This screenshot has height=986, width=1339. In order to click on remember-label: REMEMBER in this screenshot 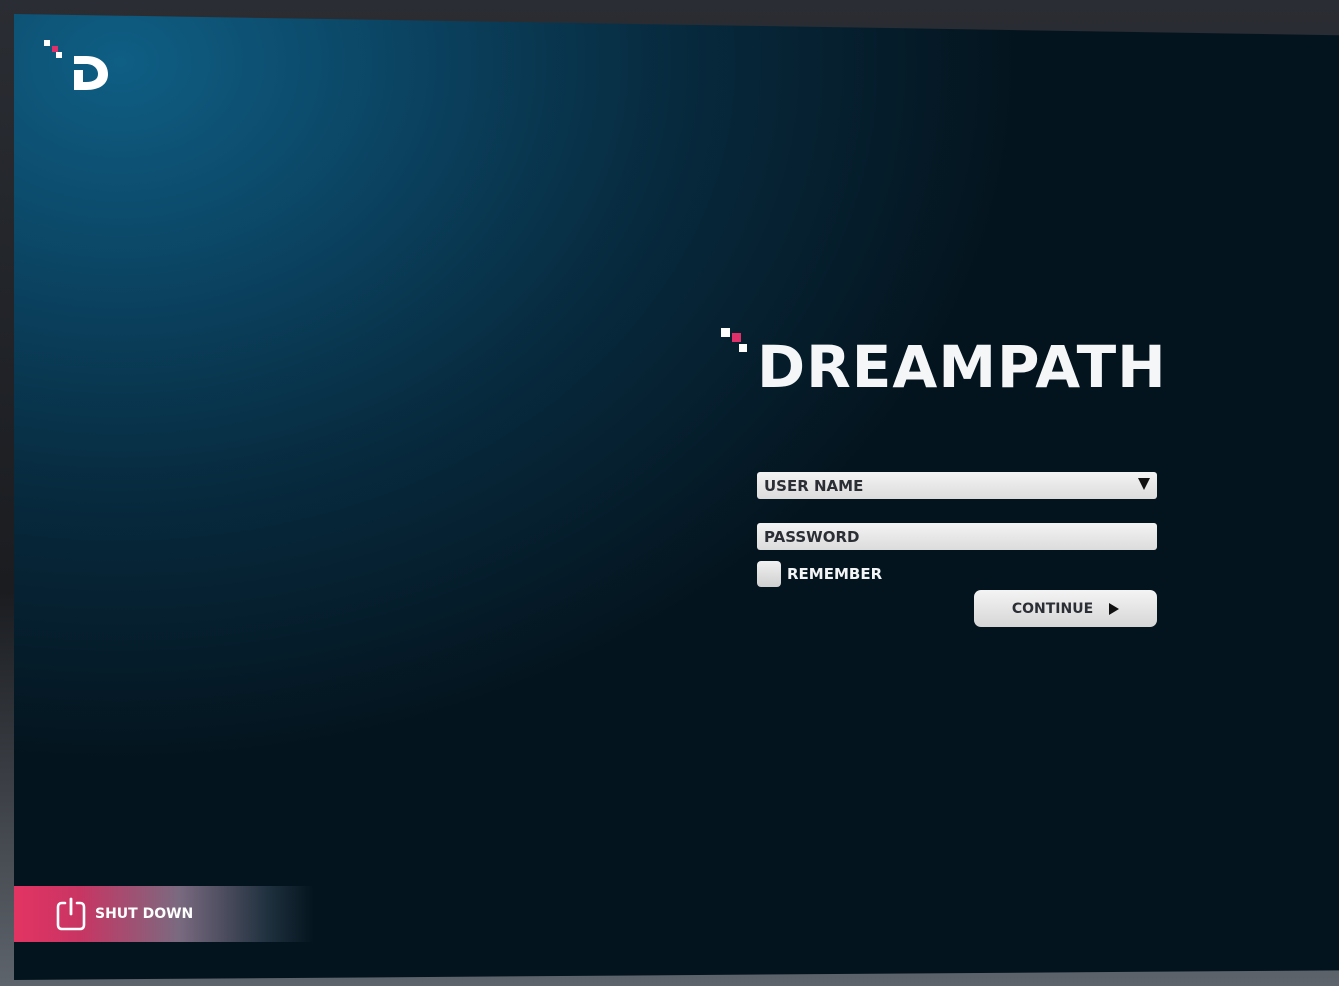, I will do `click(835, 574)`.